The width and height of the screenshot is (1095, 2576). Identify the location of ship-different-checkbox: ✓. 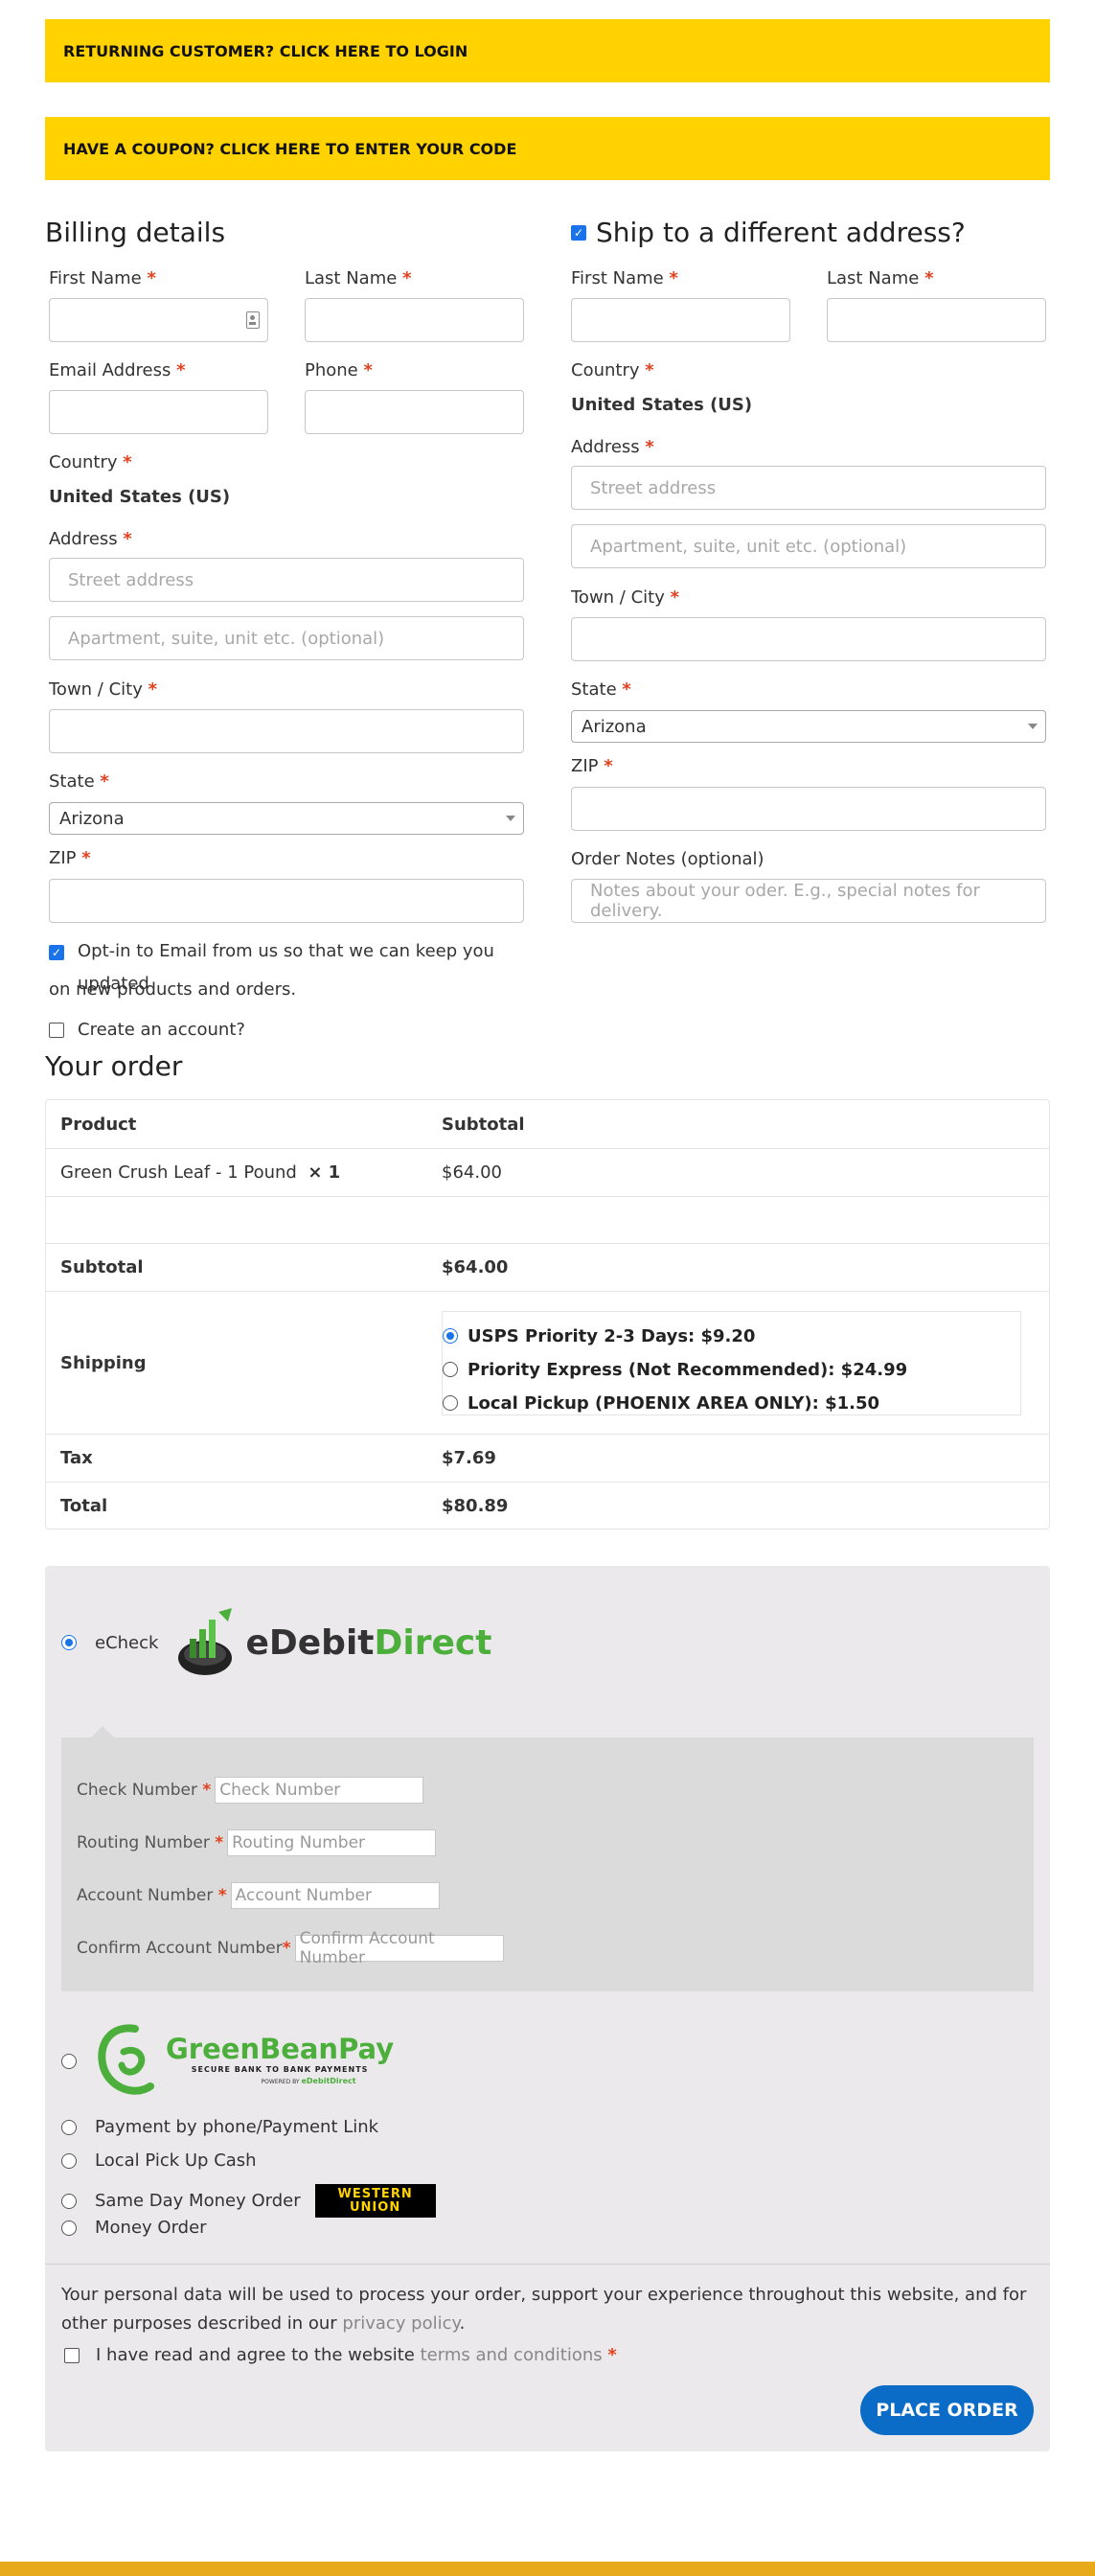
(578, 233).